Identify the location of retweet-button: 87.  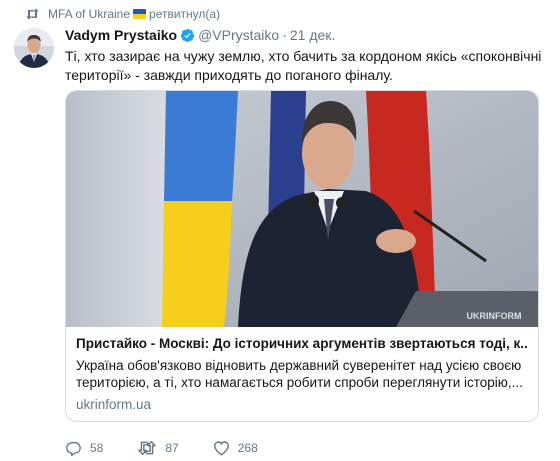
(158, 448).